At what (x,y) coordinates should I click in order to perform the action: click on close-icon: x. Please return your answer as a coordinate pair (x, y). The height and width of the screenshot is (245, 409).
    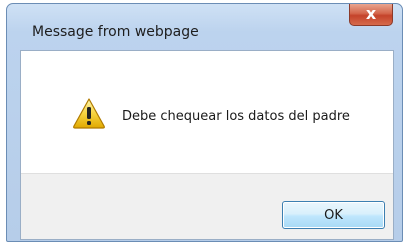
    Looking at the image, I should click on (371, 13).